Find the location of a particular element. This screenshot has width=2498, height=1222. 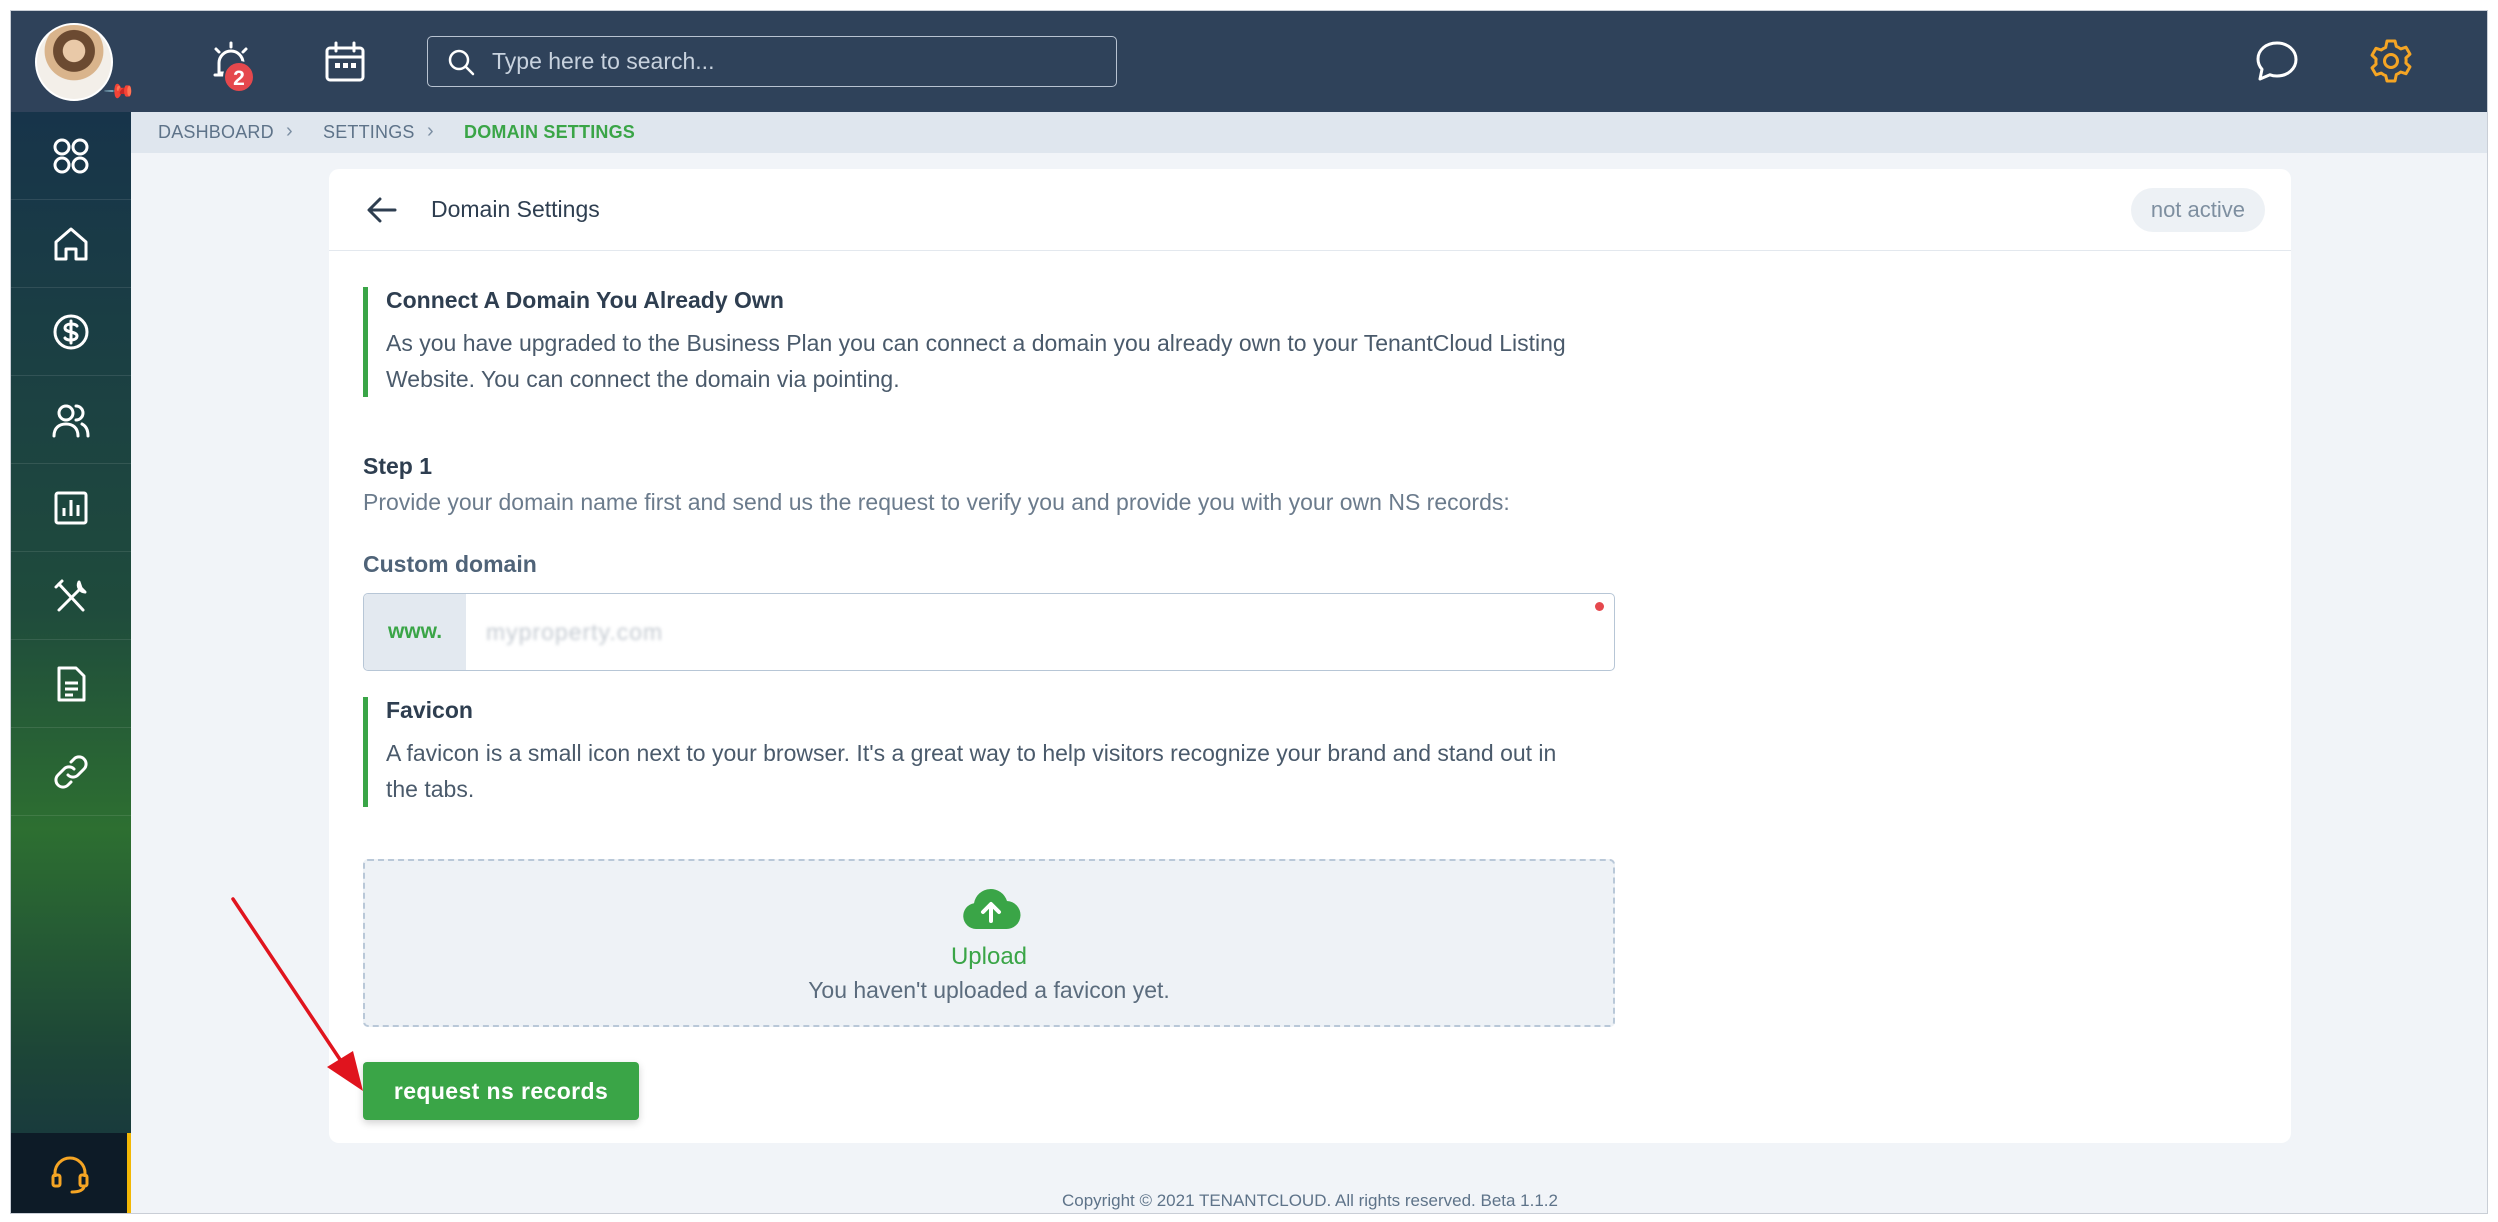

sidebar-item-dashboard is located at coordinates (71, 156).